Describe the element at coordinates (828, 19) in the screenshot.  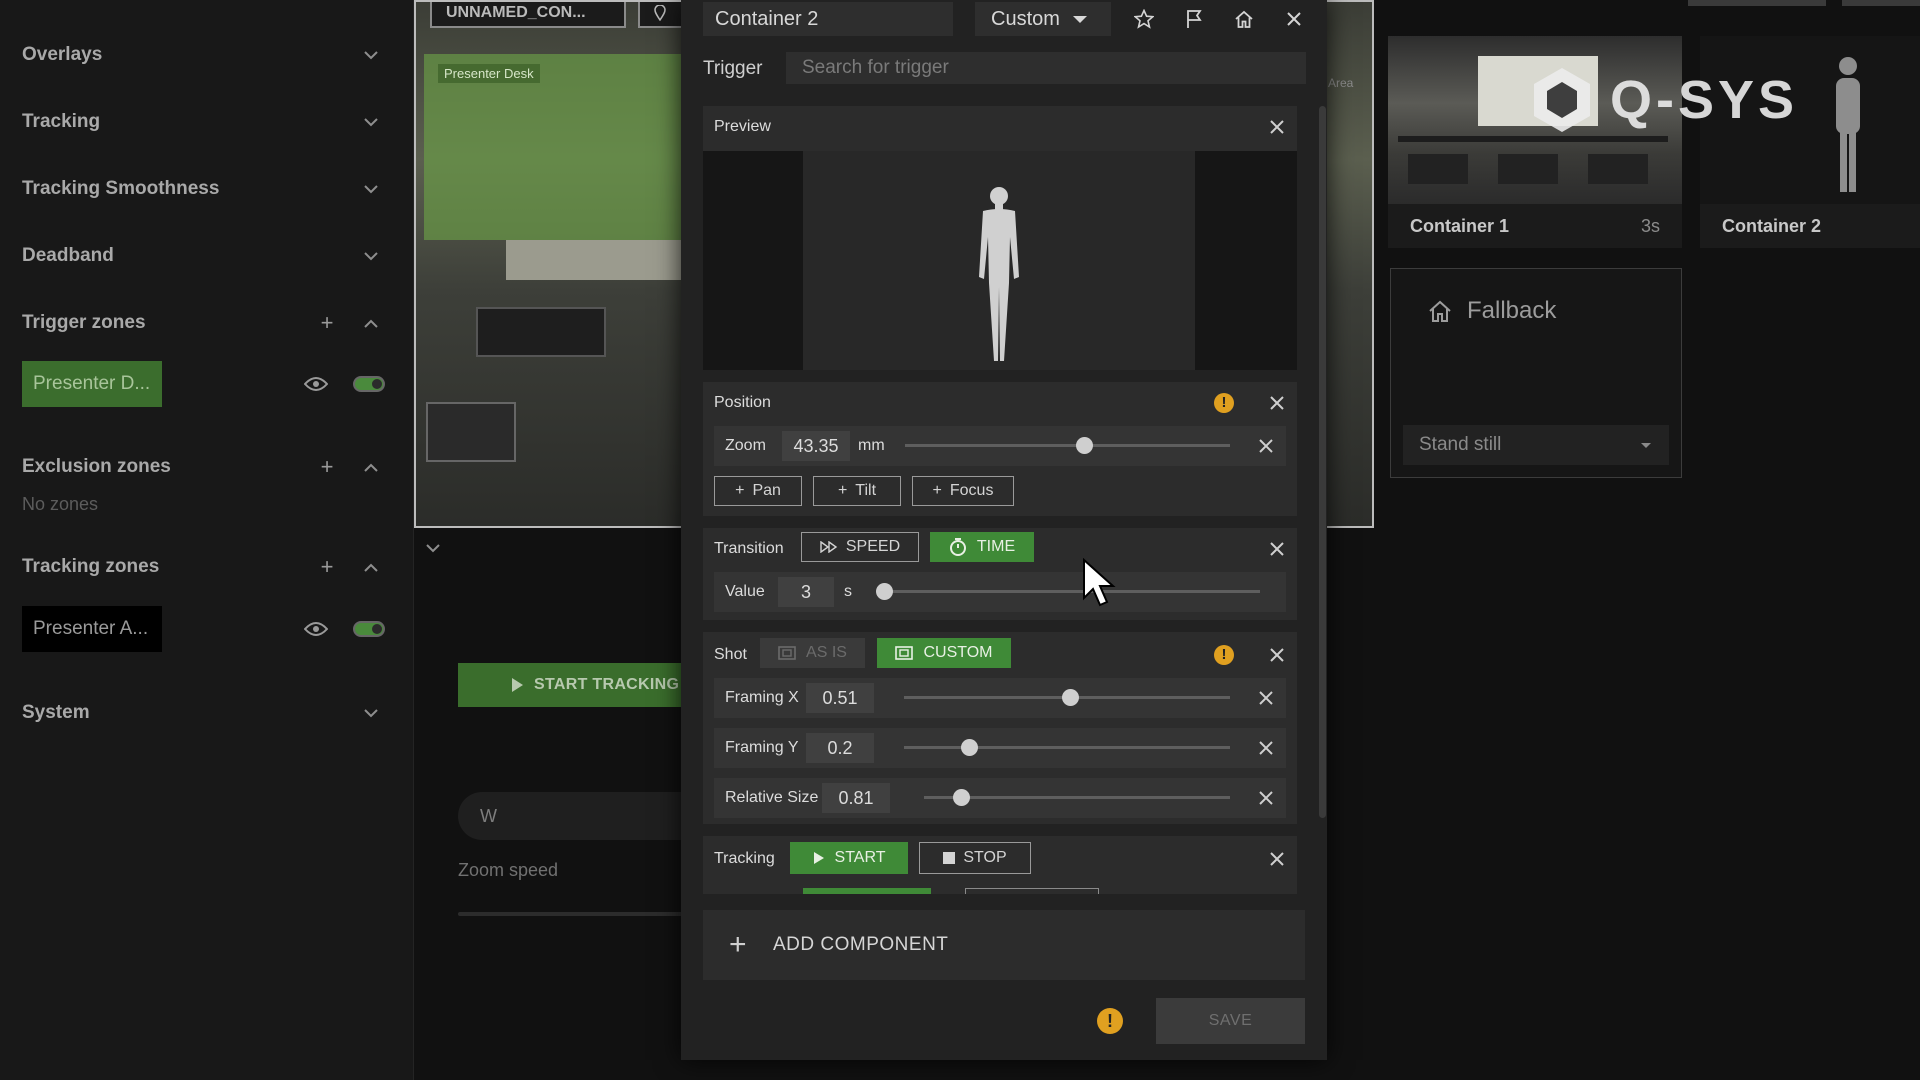
I see `container-name-input: Container 2` at that location.